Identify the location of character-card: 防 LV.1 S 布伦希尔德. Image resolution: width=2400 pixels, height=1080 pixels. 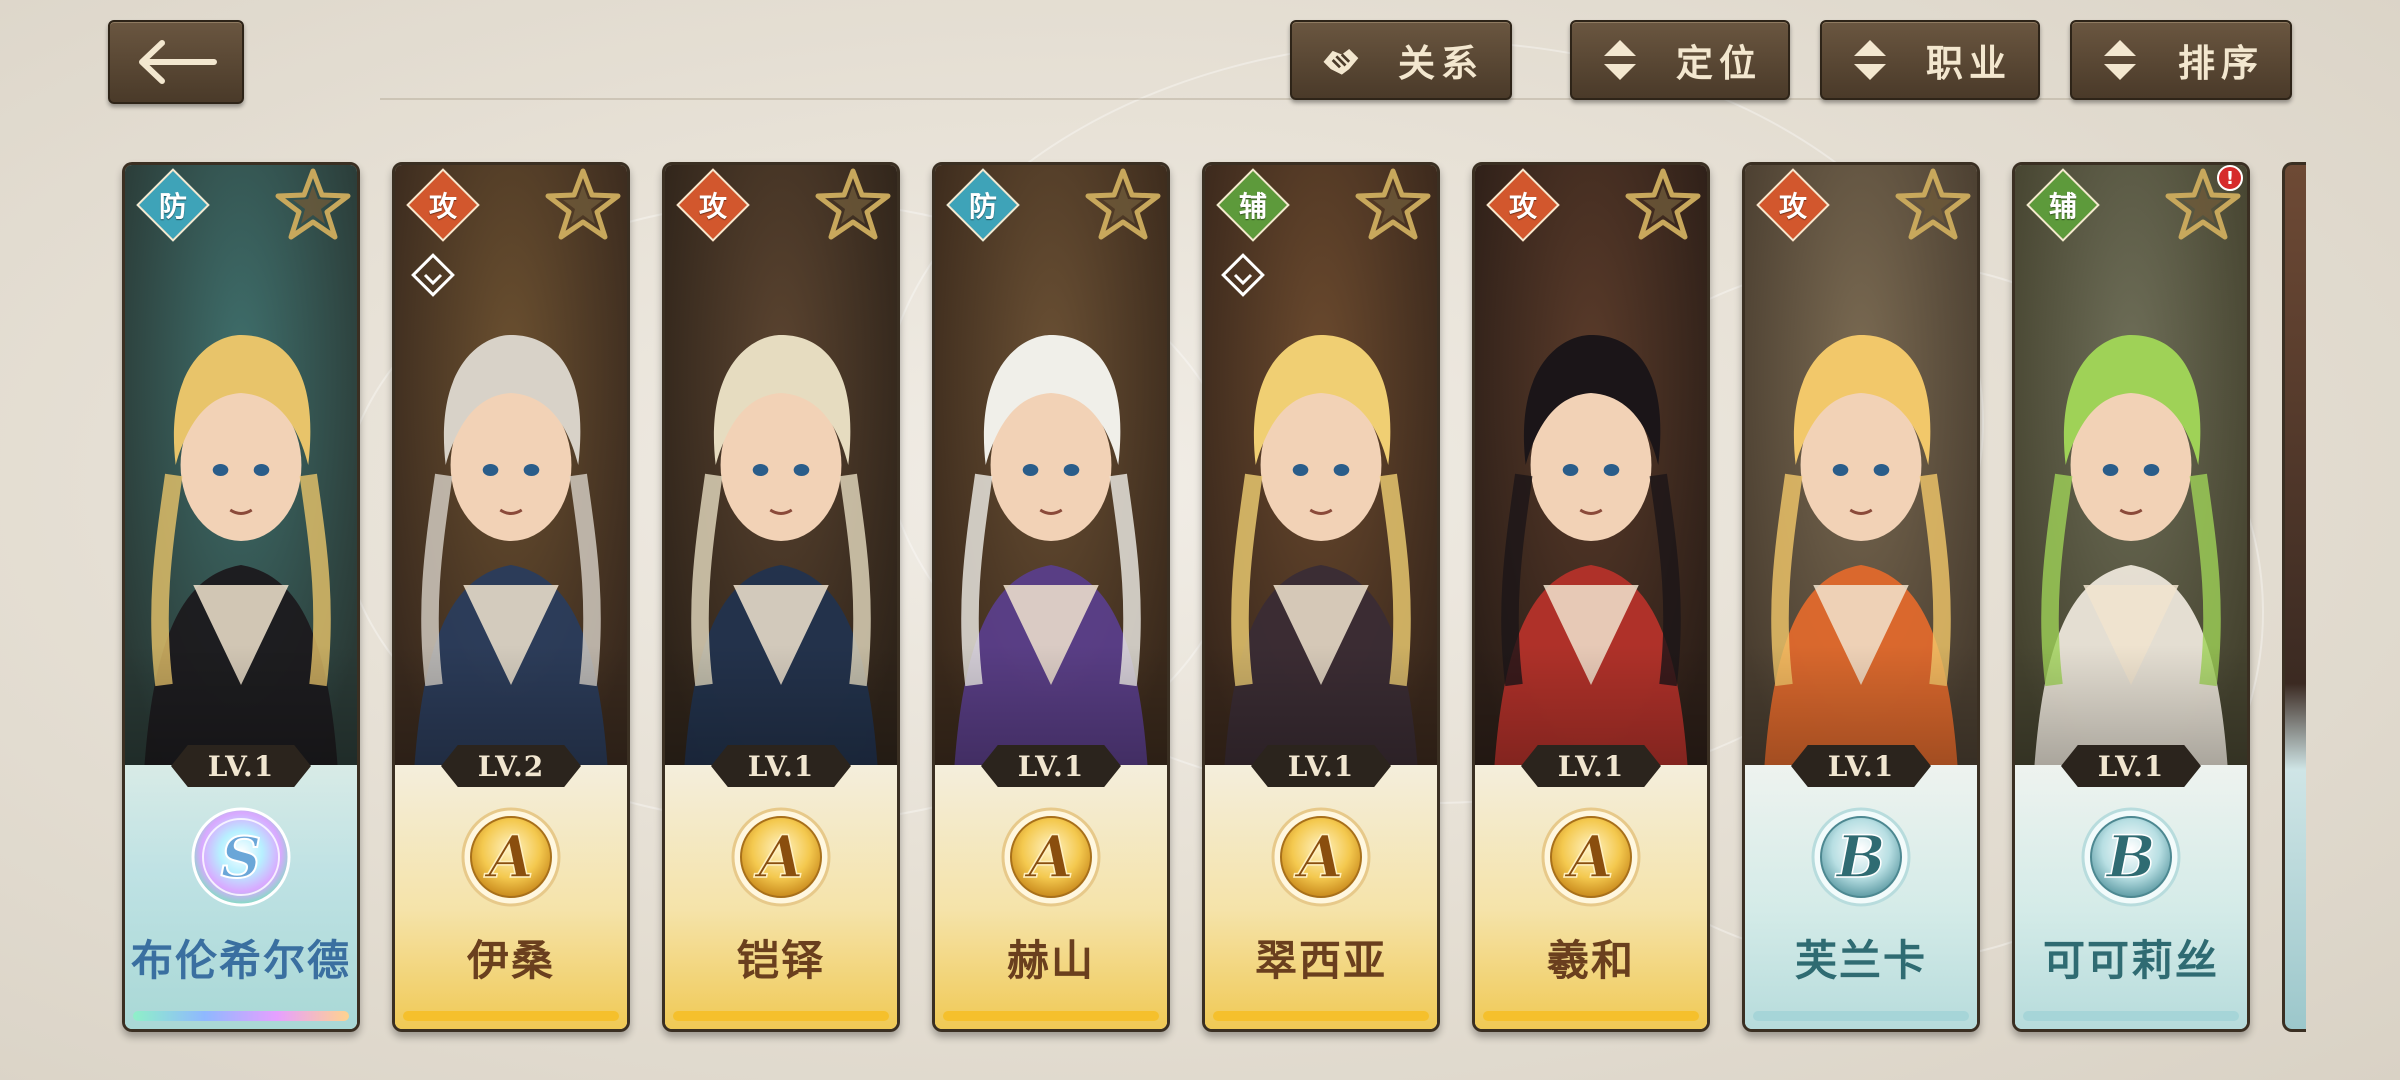
(241, 597).